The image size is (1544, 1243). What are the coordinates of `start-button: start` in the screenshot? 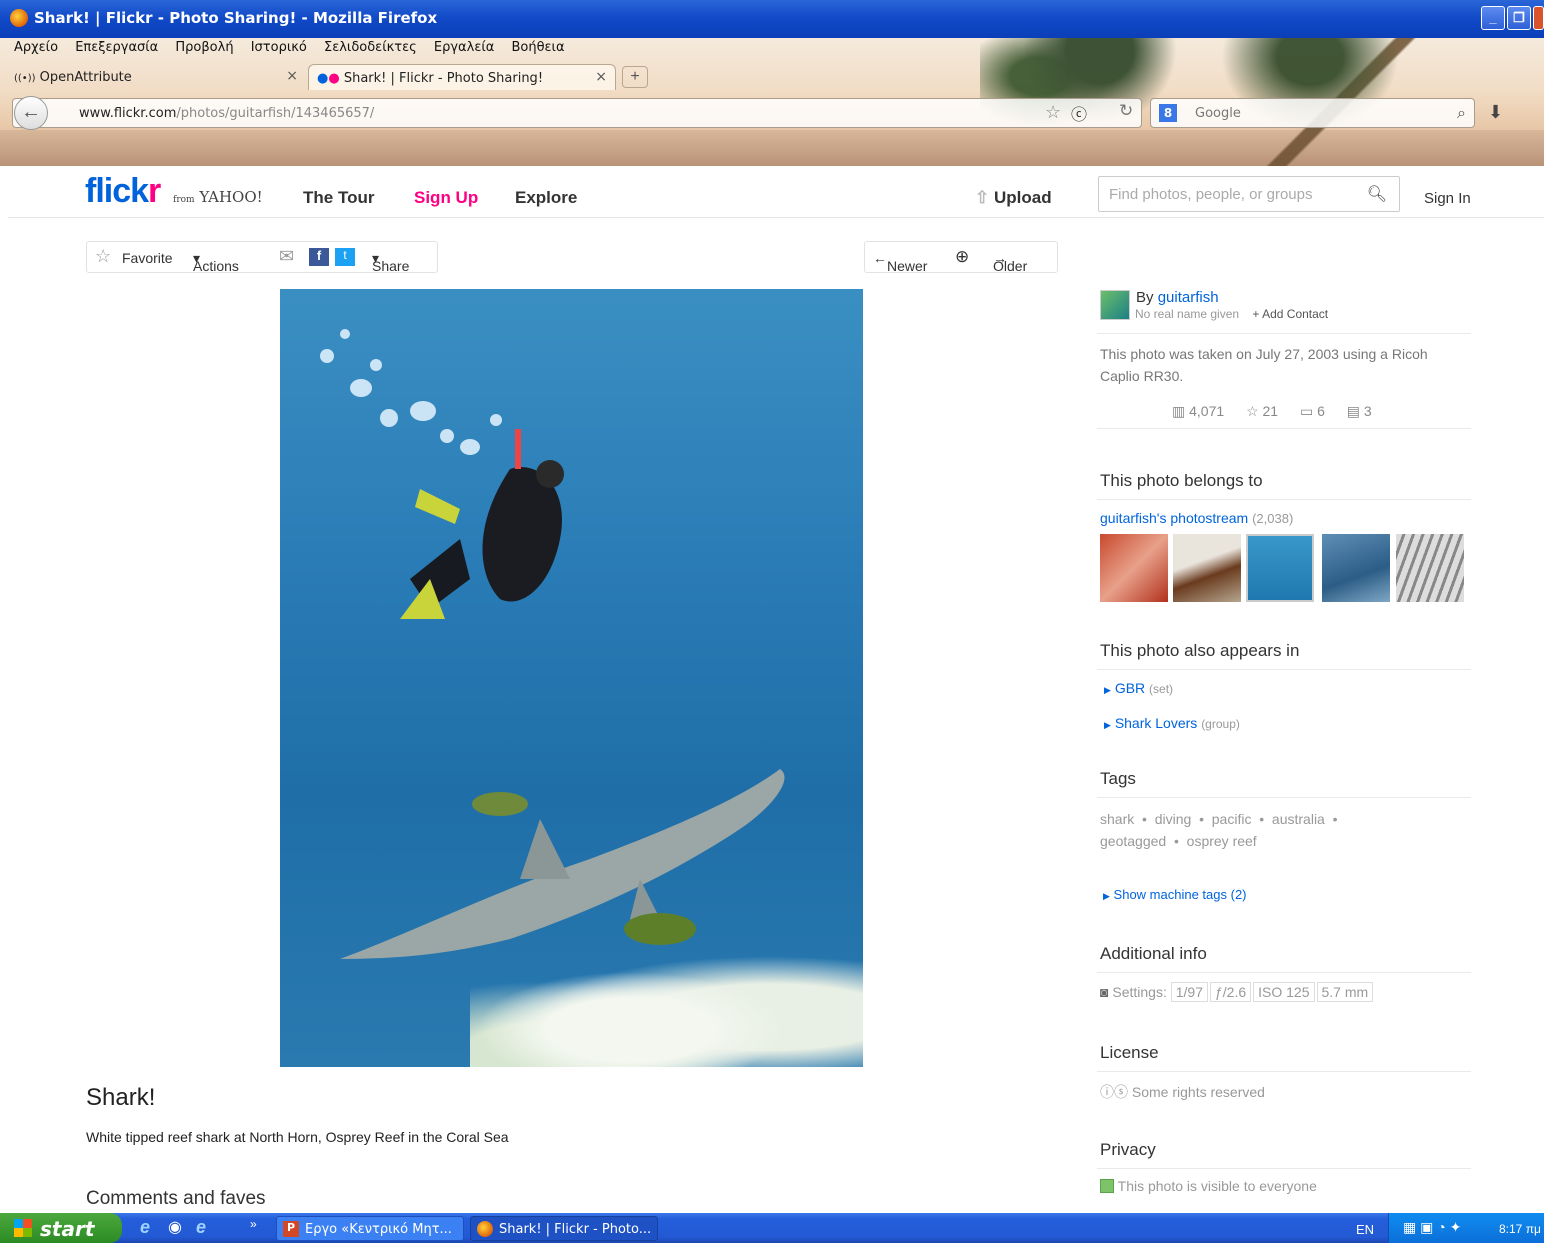 It's located at (61, 1228).